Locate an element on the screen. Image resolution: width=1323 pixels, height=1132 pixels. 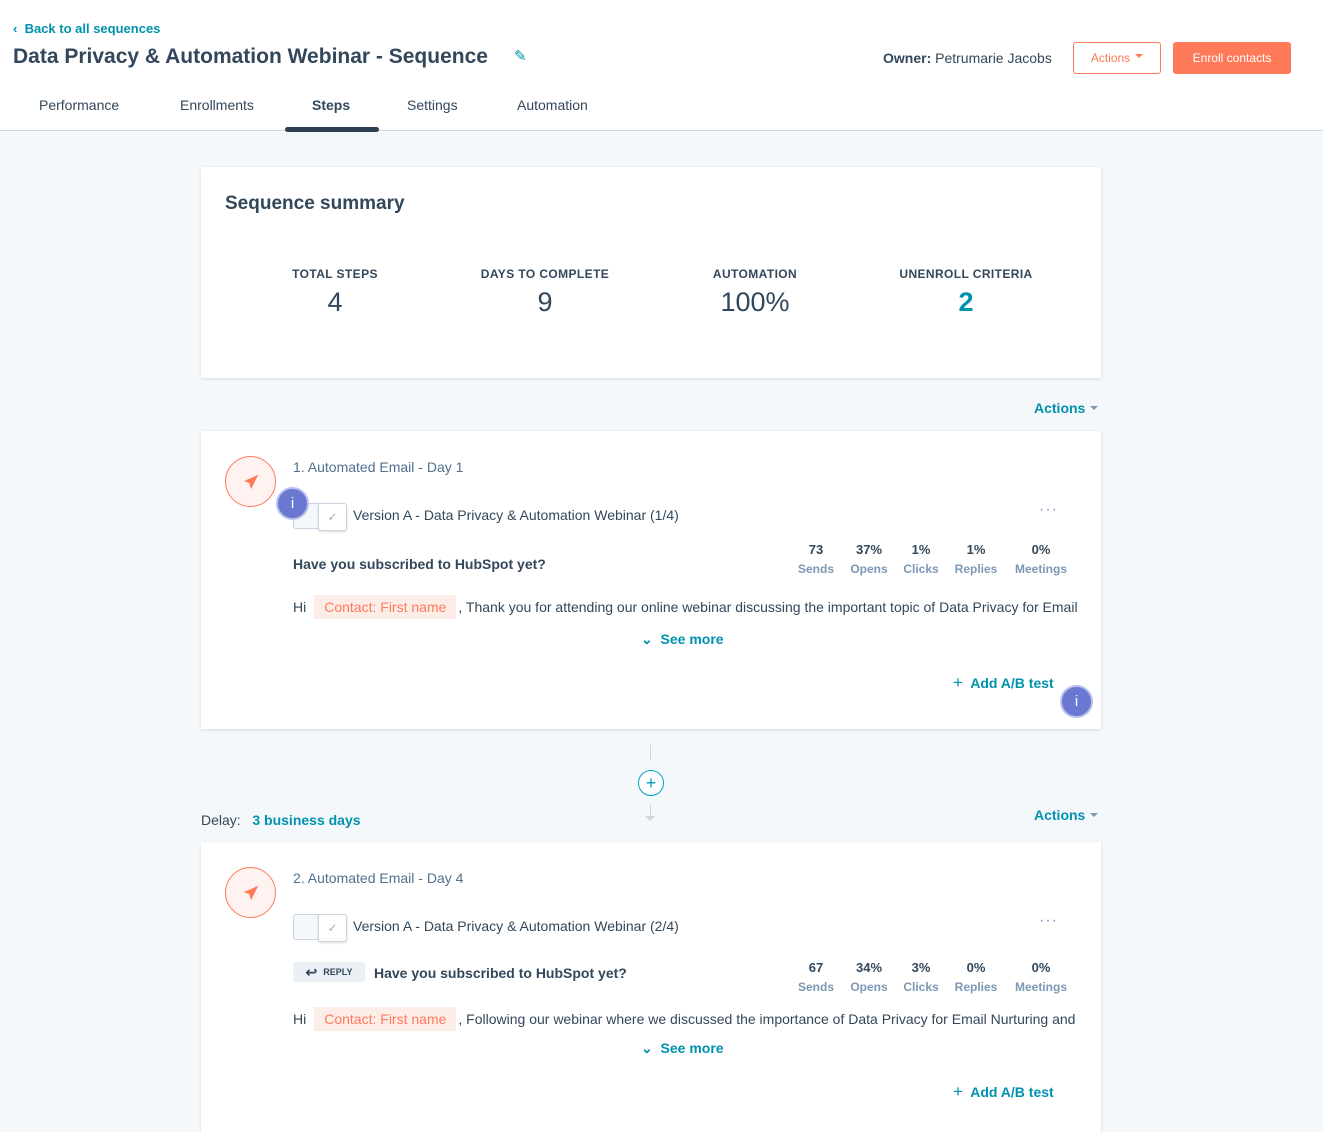
enroll-contacts-button: Enroll contacts is located at coordinates (1232, 58).